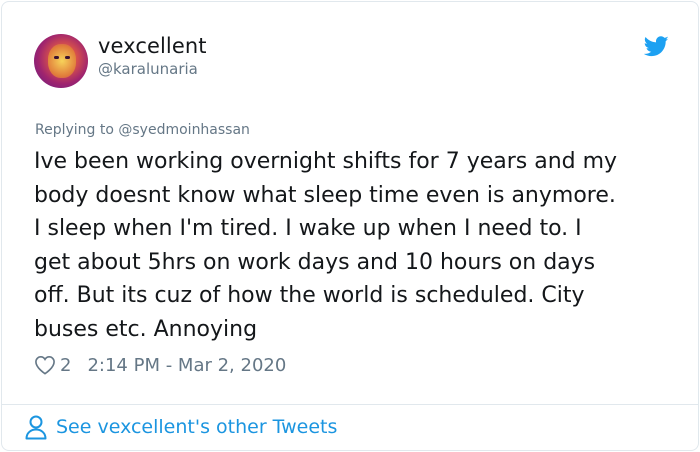  I want to click on avatar-face, so click(62, 61).